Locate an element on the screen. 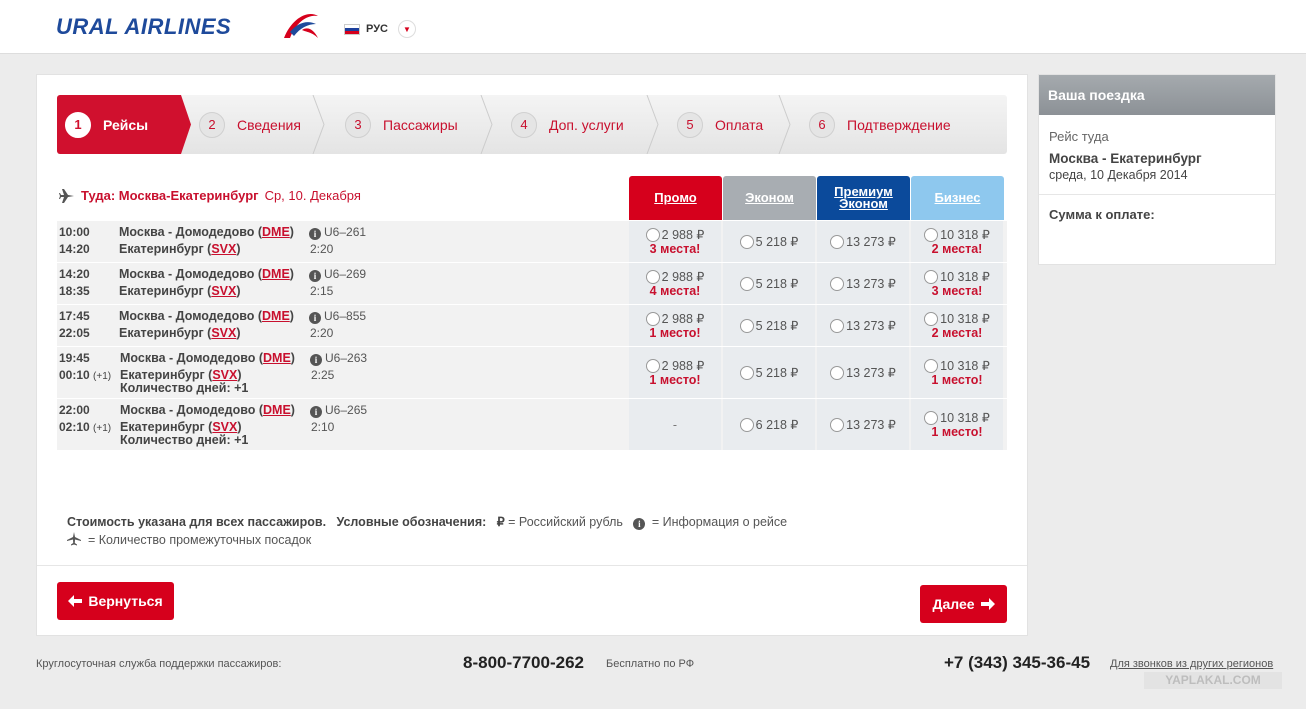 This screenshot has height=709, width=1306. phone-regional-link: Для звонков из других регионов is located at coordinates (1191, 664).